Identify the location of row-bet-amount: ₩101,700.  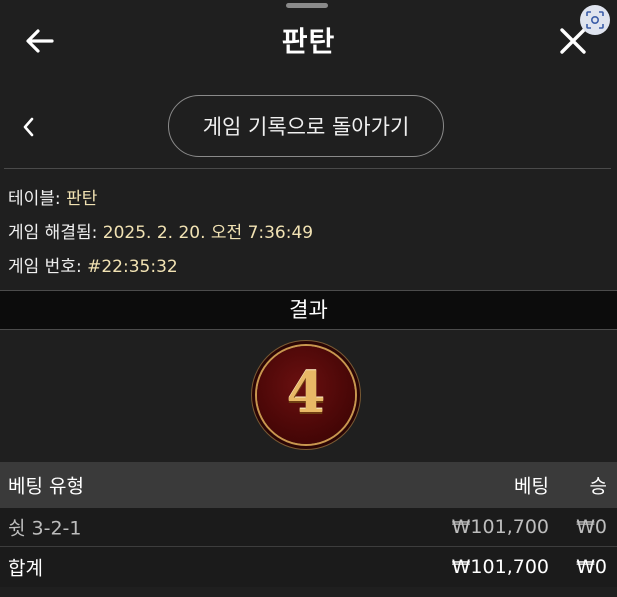
(500, 527).